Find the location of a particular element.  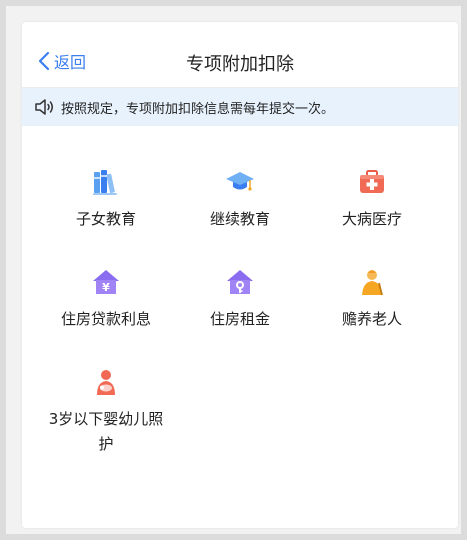

item-elderly-support: 赡养老人 is located at coordinates (372, 299).